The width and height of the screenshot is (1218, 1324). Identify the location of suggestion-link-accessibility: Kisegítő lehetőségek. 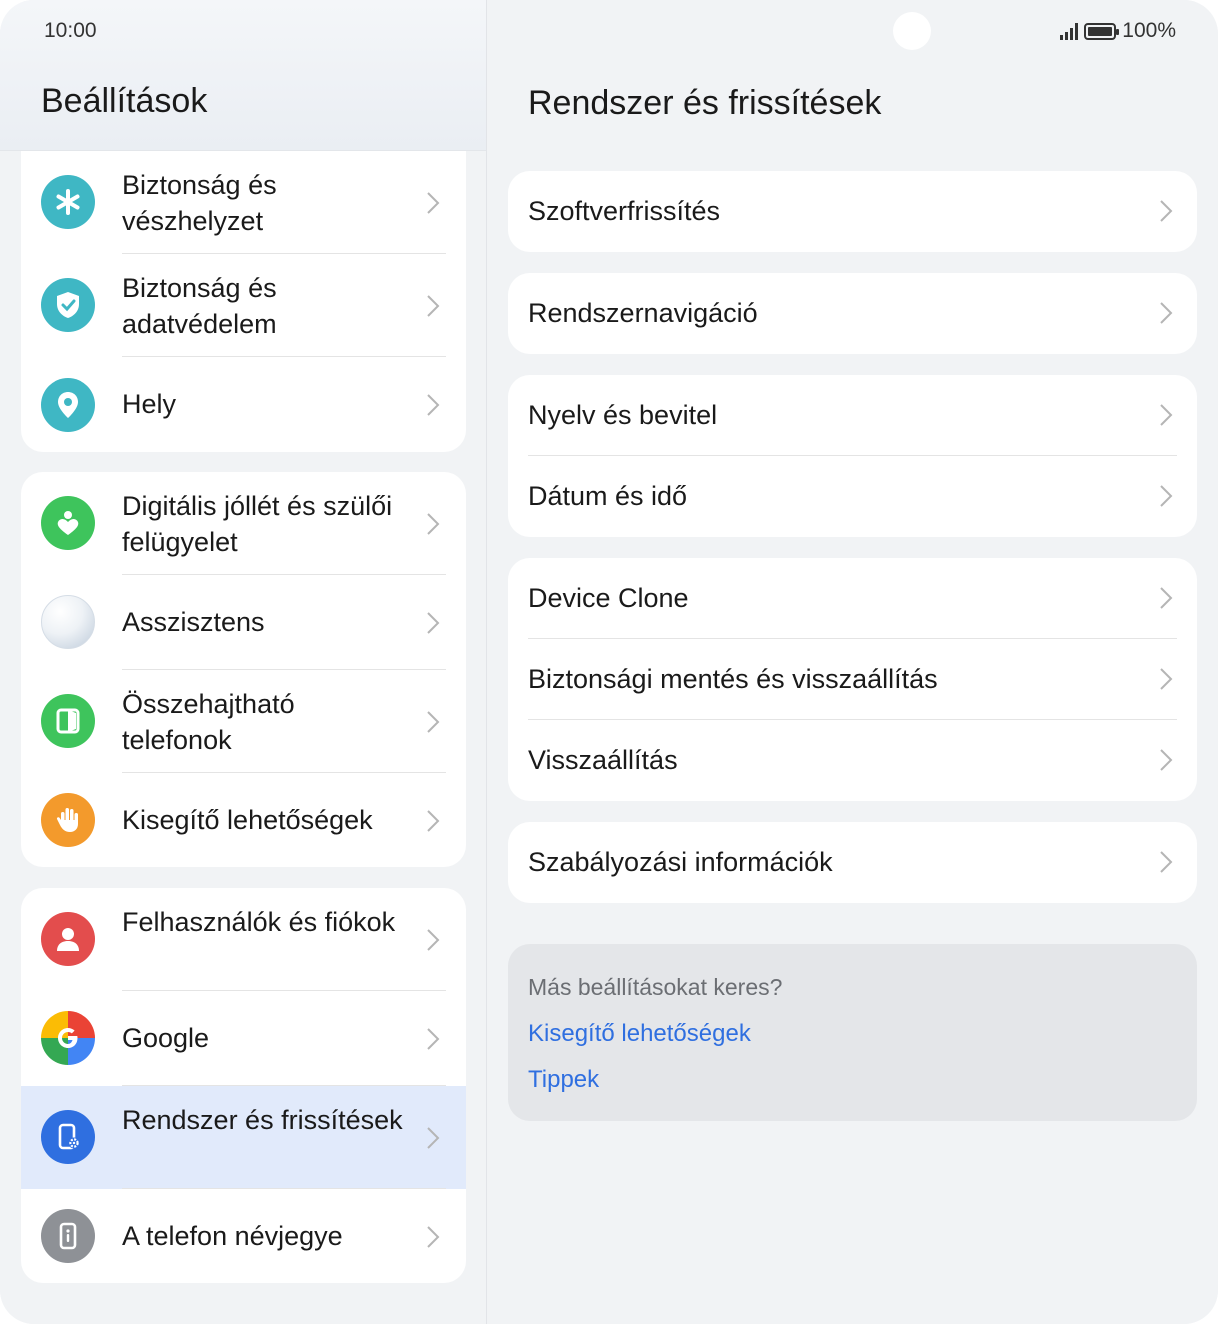
(639, 1034).